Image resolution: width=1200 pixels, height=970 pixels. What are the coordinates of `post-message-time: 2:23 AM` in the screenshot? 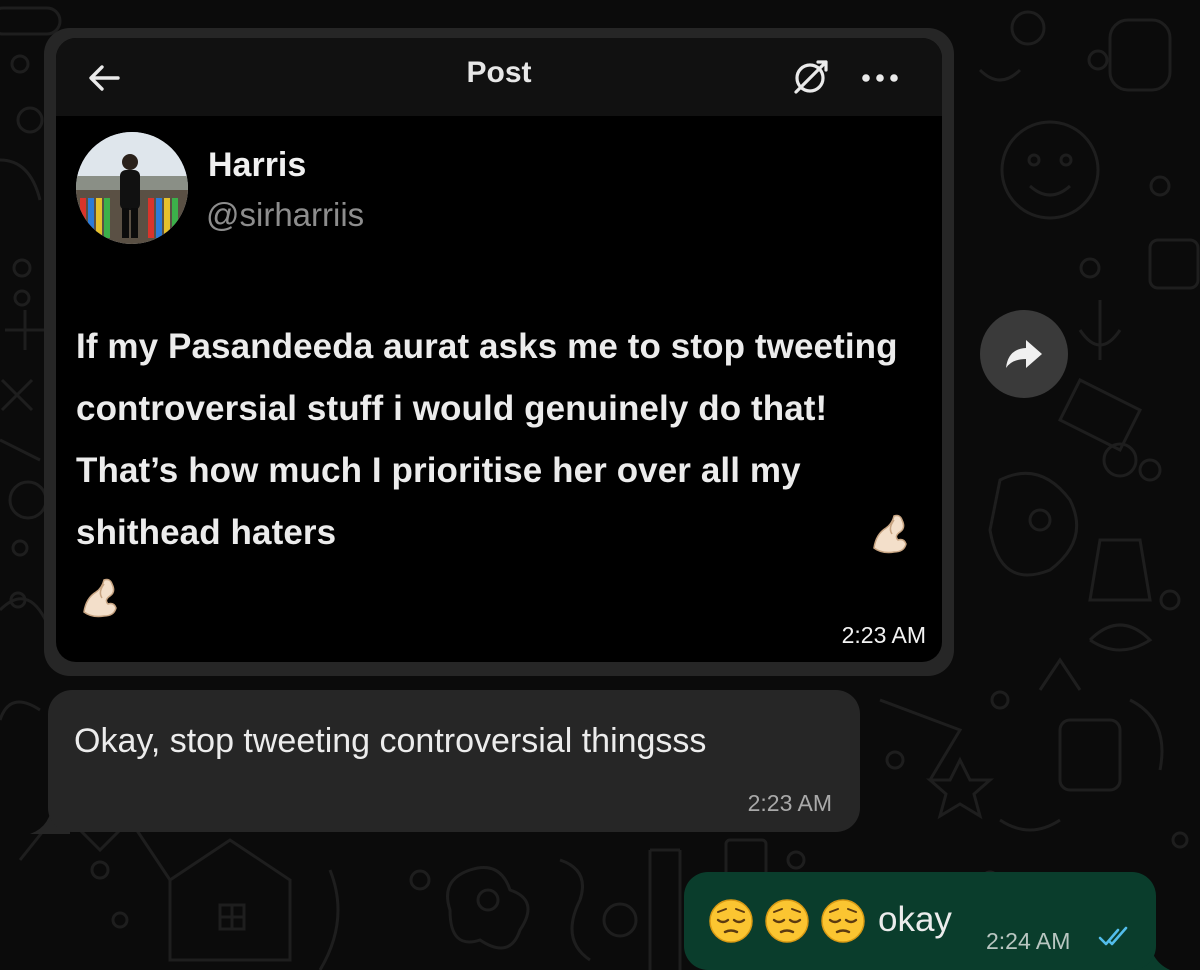 It's located at (883, 635).